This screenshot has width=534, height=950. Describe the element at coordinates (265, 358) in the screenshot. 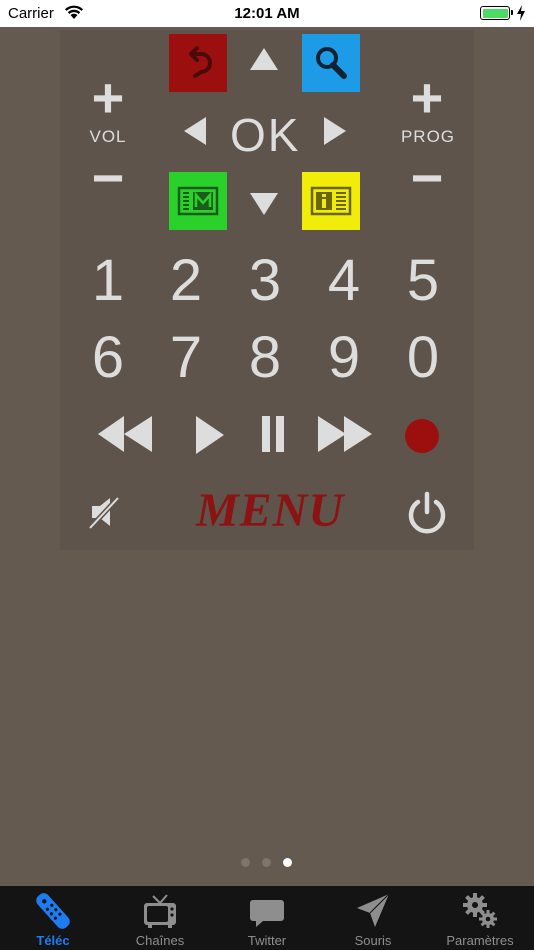

I see `digit-8-button: 8` at that location.